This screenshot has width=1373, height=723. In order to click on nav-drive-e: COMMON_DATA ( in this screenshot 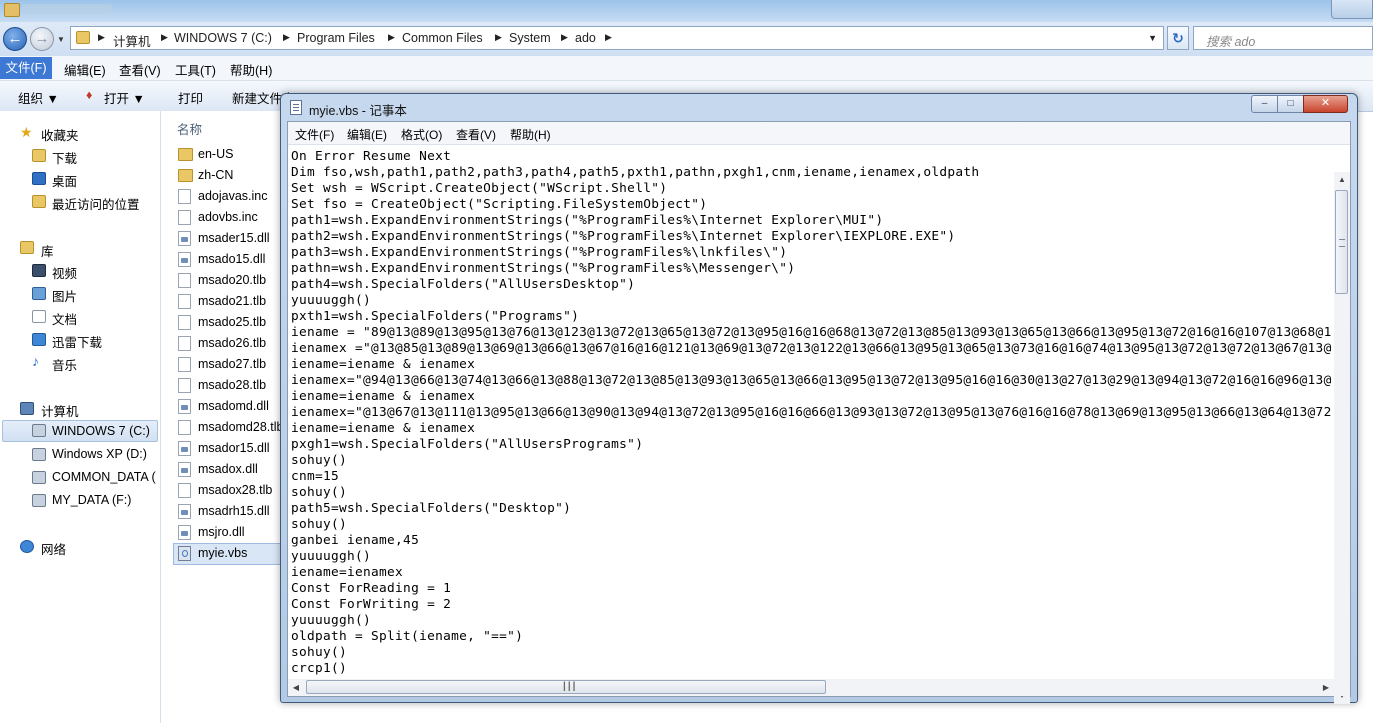, I will do `click(104, 477)`.